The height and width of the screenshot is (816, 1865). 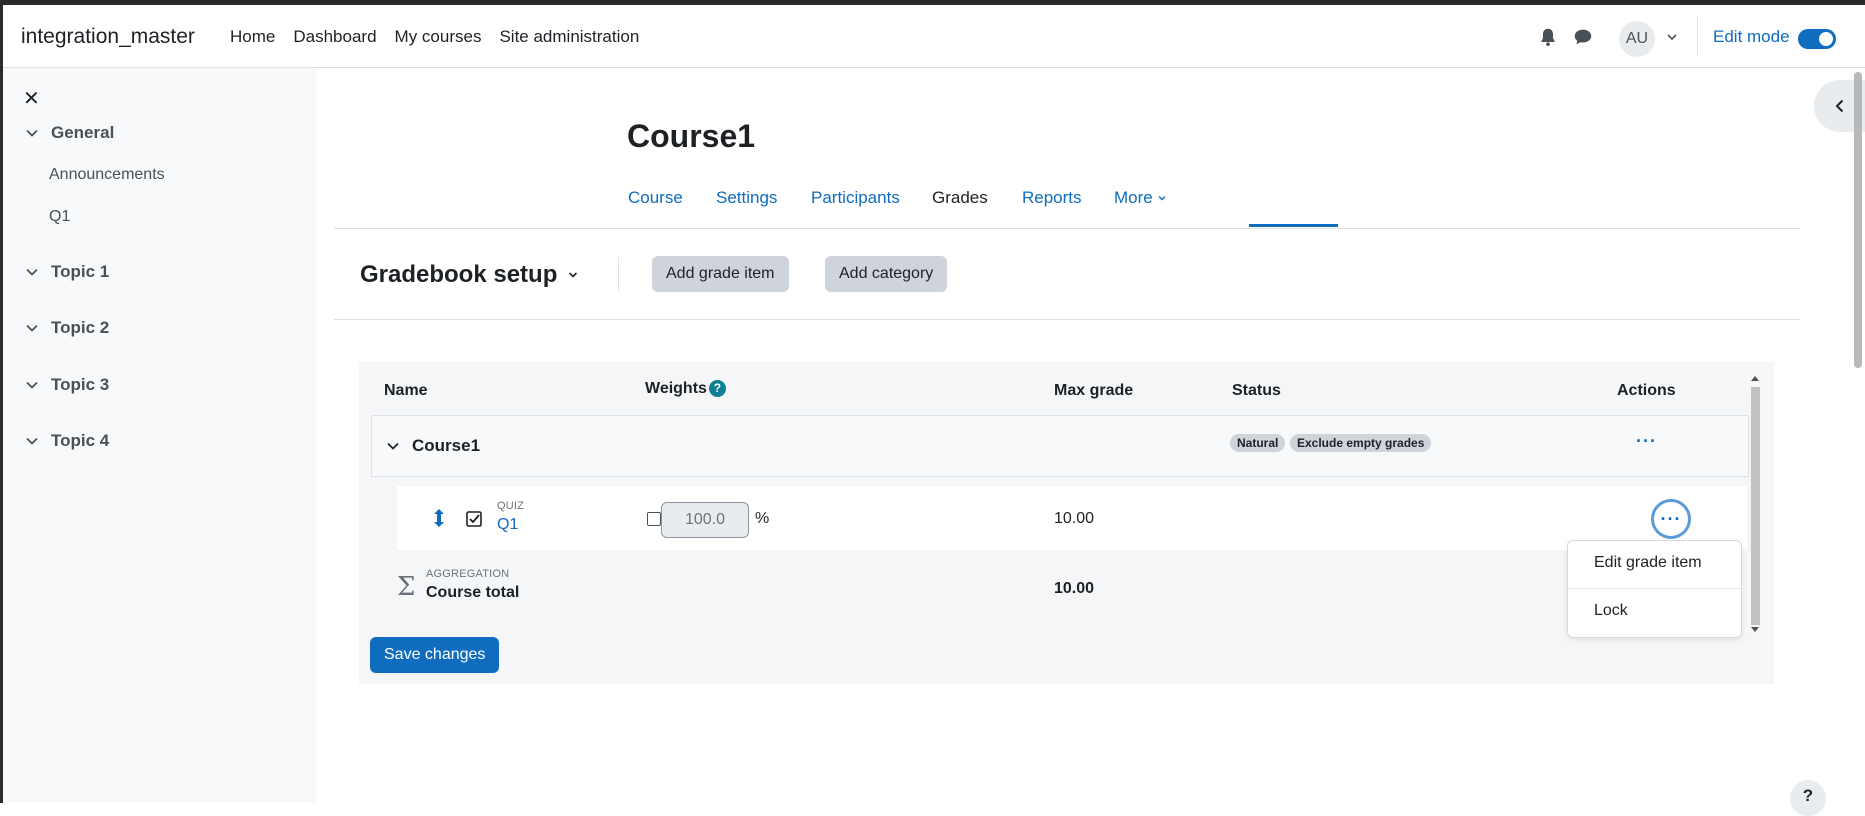 What do you see at coordinates (1839, 106) in the screenshot?
I see `chevron-left-icon` at bounding box center [1839, 106].